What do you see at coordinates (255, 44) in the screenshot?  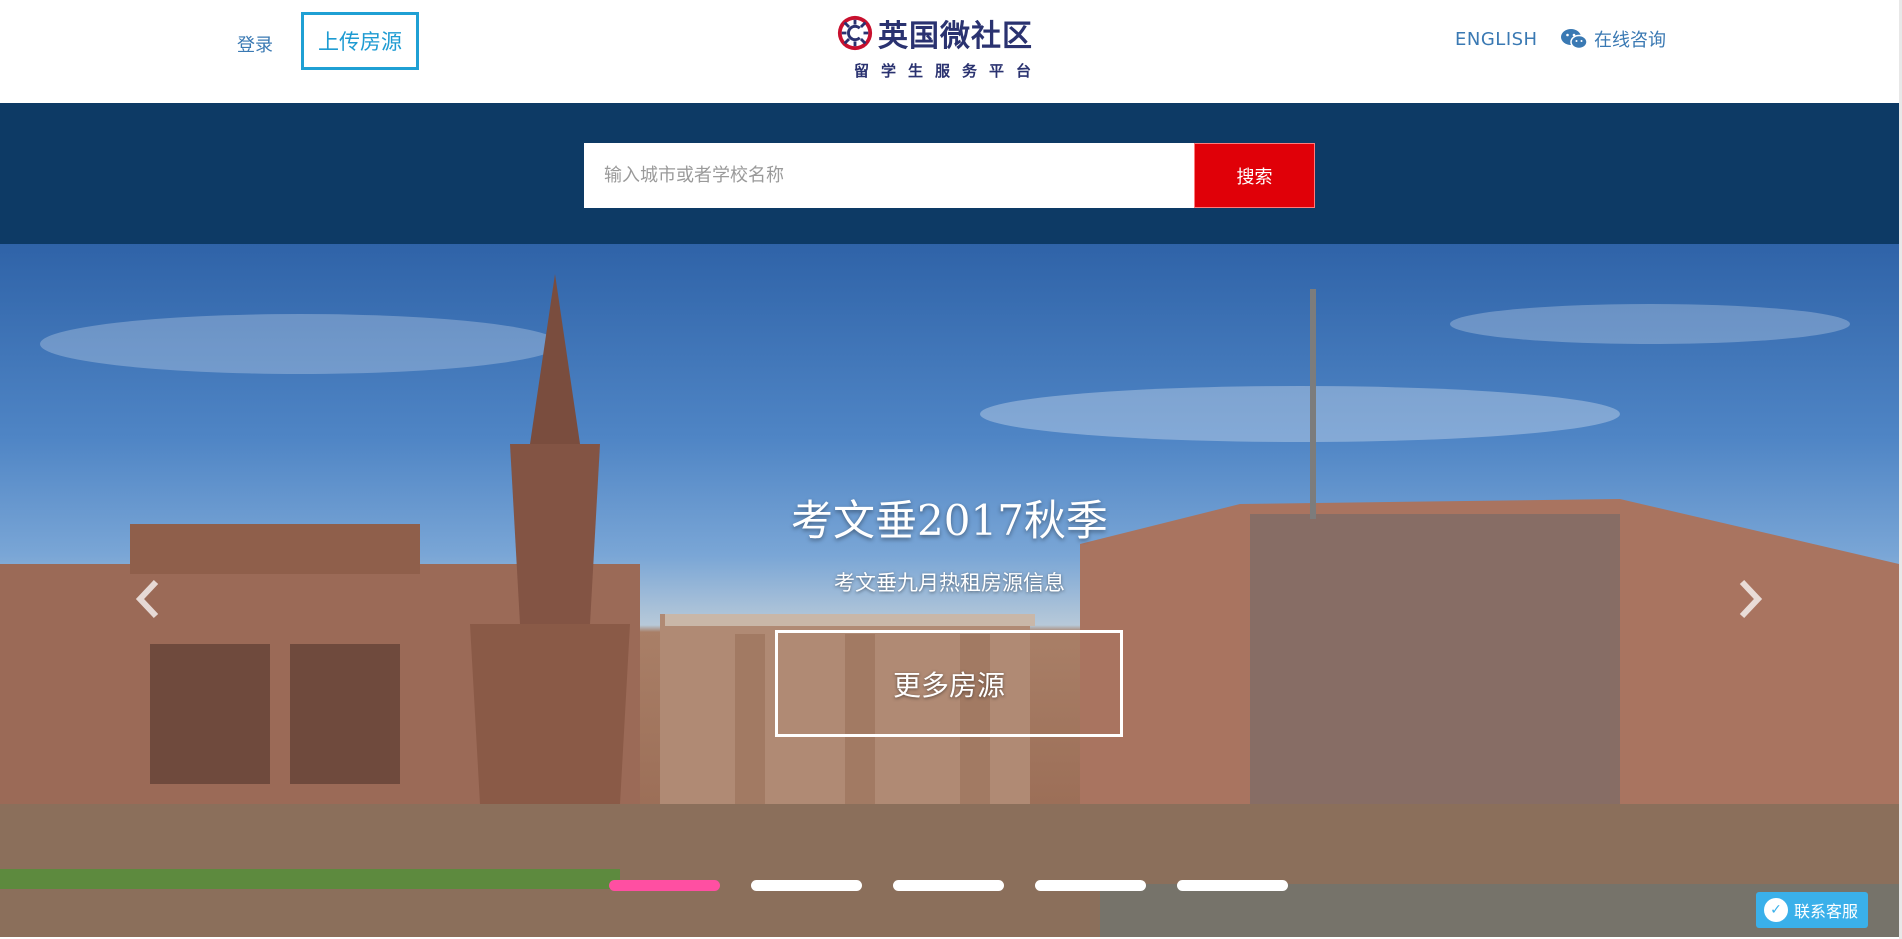 I see `login-link: 登录` at bounding box center [255, 44].